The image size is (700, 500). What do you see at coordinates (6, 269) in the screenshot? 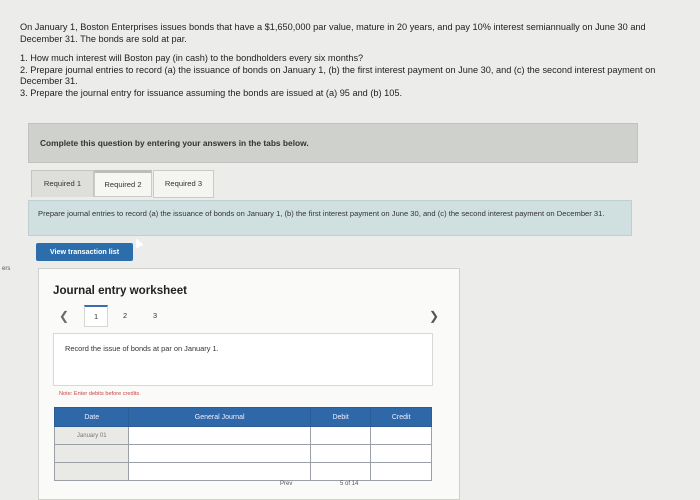
I see `edge-text: ers` at bounding box center [6, 269].